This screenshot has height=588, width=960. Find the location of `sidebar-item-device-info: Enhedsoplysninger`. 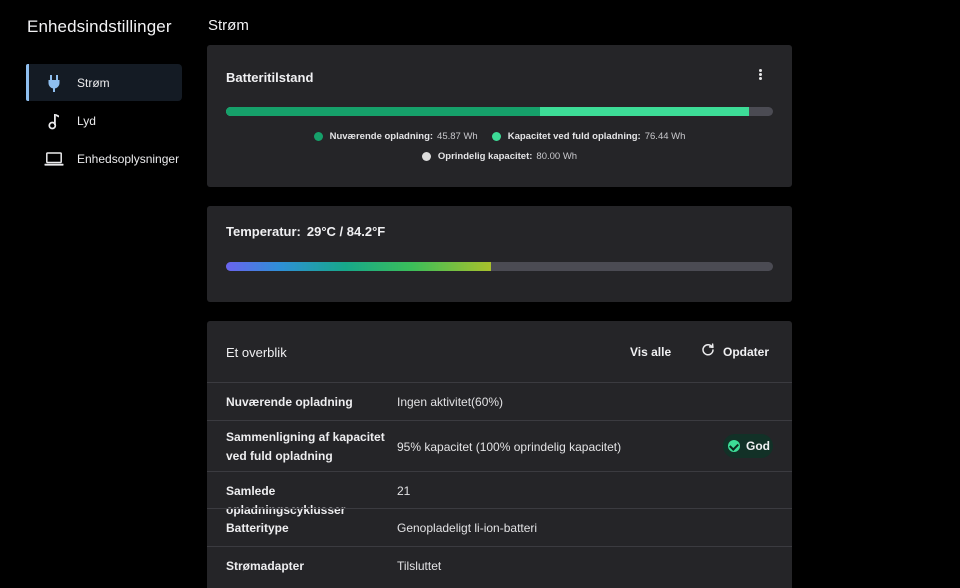

sidebar-item-device-info: Enhedsoplysninger is located at coordinates (104, 158).